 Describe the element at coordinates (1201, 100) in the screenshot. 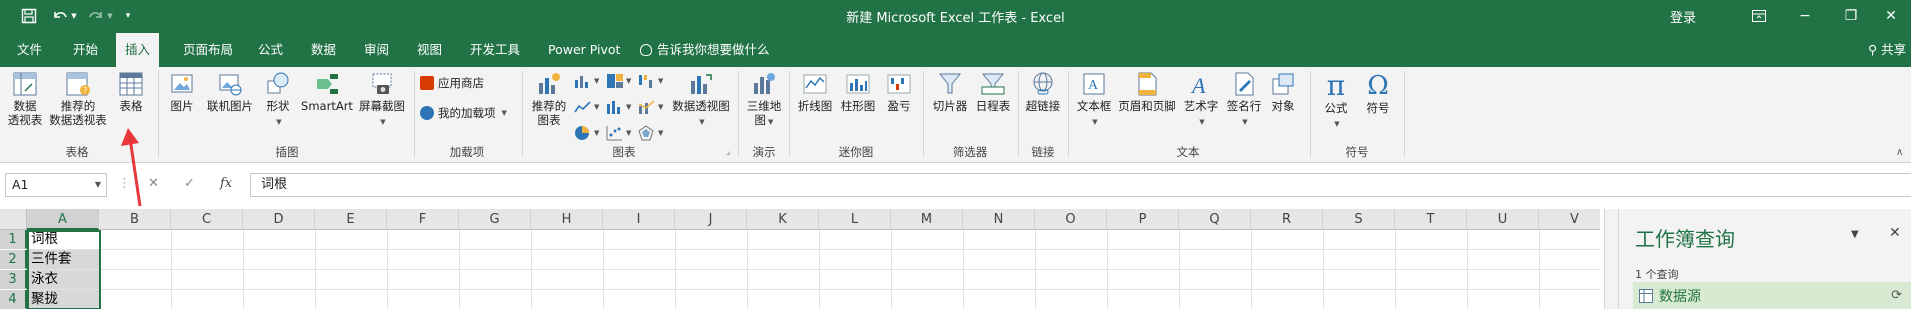

I see `wordart-button: A 艺术字 ▼` at that location.